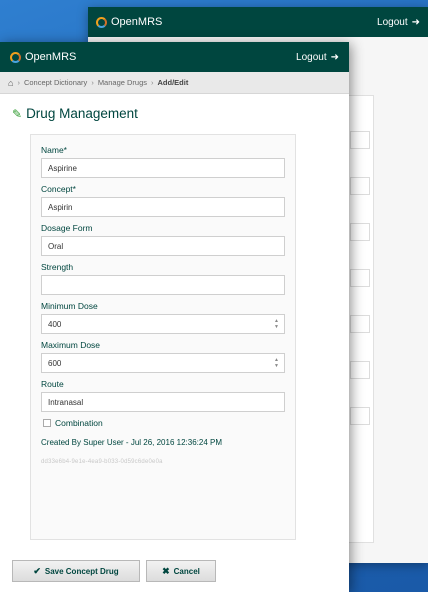  What do you see at coordinates (163, 168) in the screenshot?
I see `name-input: Aspirine` at bounding box center [163, 168].